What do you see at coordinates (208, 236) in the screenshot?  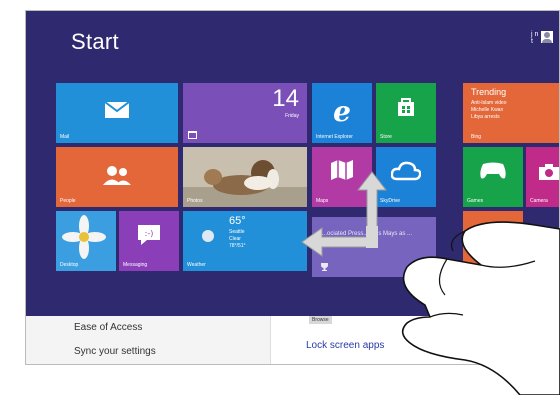 I see `moon-icon` at bounding box center [208, 236].